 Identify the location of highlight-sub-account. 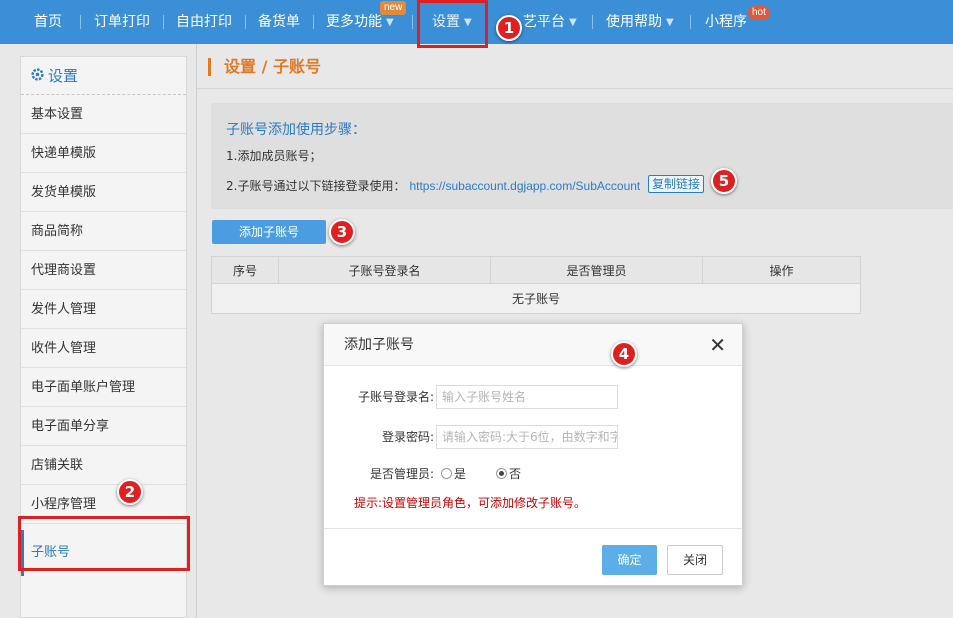
(104, 543).